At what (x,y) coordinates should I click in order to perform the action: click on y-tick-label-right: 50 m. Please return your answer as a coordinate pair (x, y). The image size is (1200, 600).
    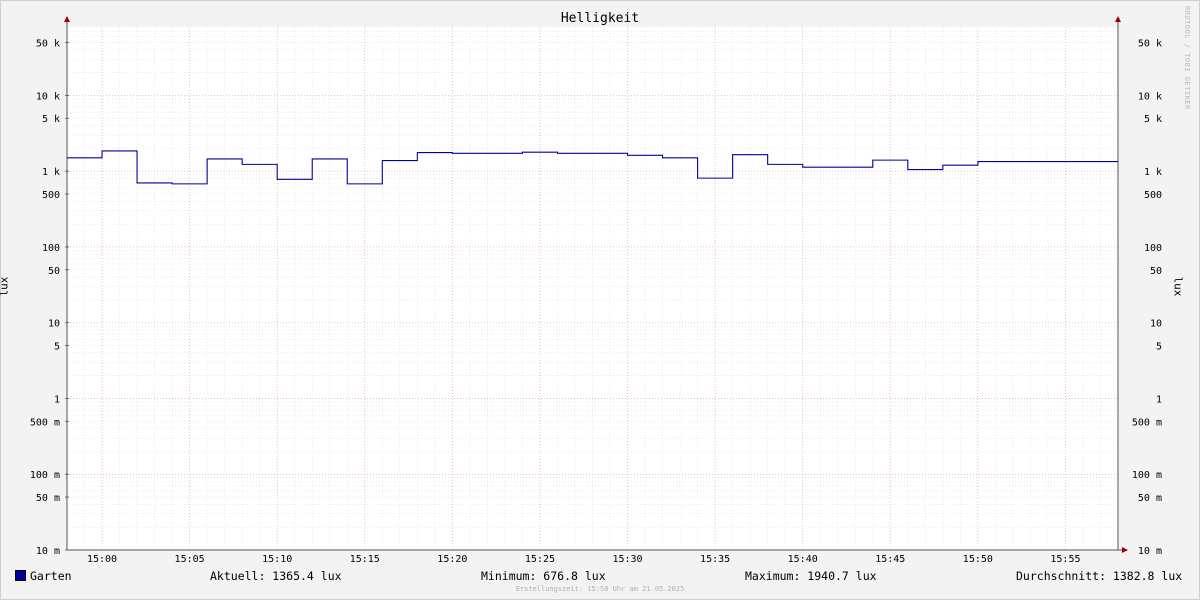
    Looking at the image, I should click on (1150, 498).